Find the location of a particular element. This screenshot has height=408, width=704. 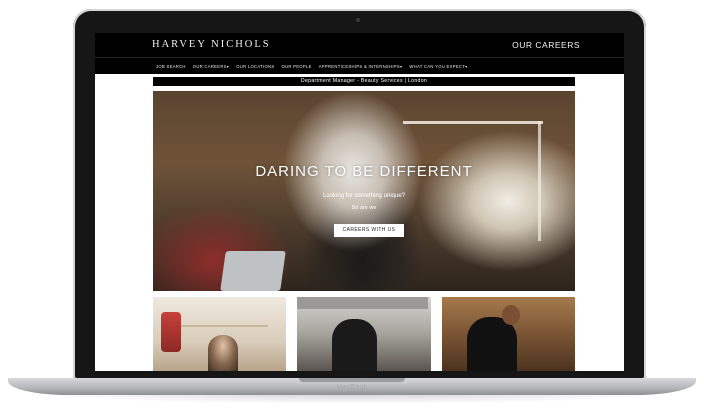

hero-light-bar is located at coordinates (473, 122).